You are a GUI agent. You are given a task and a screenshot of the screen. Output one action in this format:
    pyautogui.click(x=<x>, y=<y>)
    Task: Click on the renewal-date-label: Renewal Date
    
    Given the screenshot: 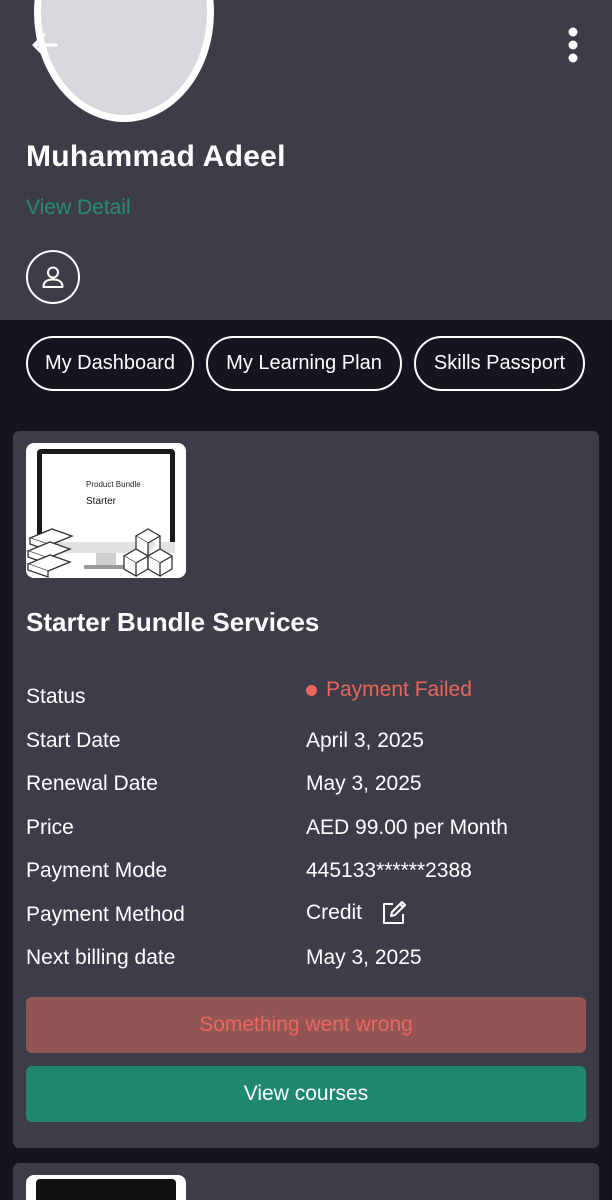 What is the action you would take?
    pyautogui.click(x=92, y=783)
    